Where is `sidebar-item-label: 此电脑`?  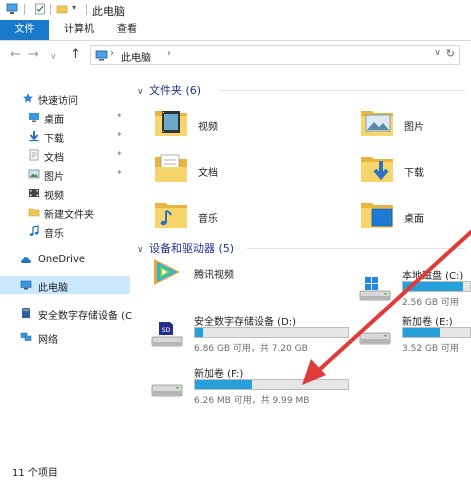
sidebar-item-label: 此电脑 is located at coordinates (53, 288).